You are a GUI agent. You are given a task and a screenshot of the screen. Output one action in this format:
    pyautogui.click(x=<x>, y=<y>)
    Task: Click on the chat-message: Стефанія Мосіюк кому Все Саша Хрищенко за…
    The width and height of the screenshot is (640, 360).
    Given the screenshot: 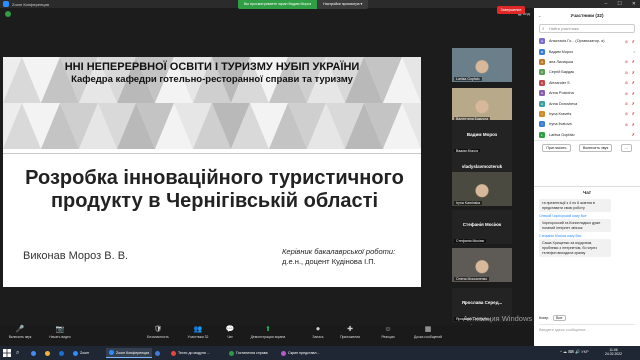 What is the action you would take?
    pyautogui.click(x=587, y=245)
    